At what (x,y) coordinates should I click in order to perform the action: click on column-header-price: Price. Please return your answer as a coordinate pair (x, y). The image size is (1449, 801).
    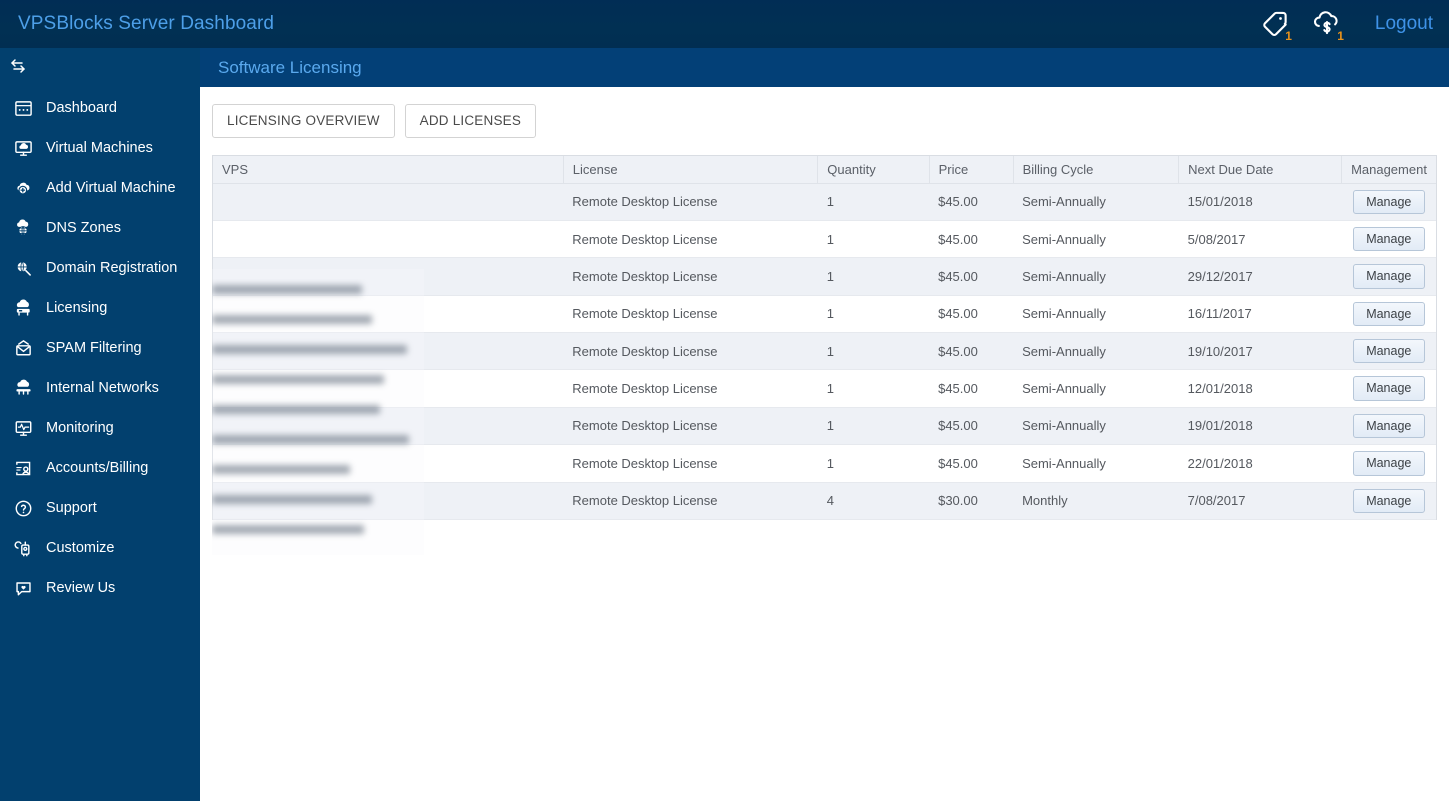
    Looking at the image, I should click on (971, 169).